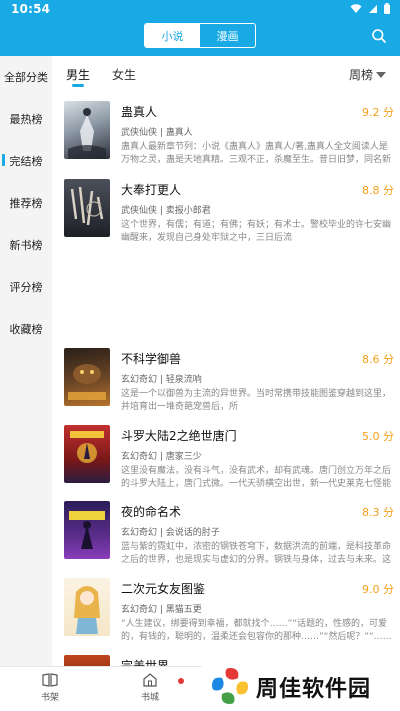 The height and width of the screenshot is (711, 400). What do you see at coordinates (387, 8) in the screenshot?
I see `battery-icon` at bounding box center [387, 8].